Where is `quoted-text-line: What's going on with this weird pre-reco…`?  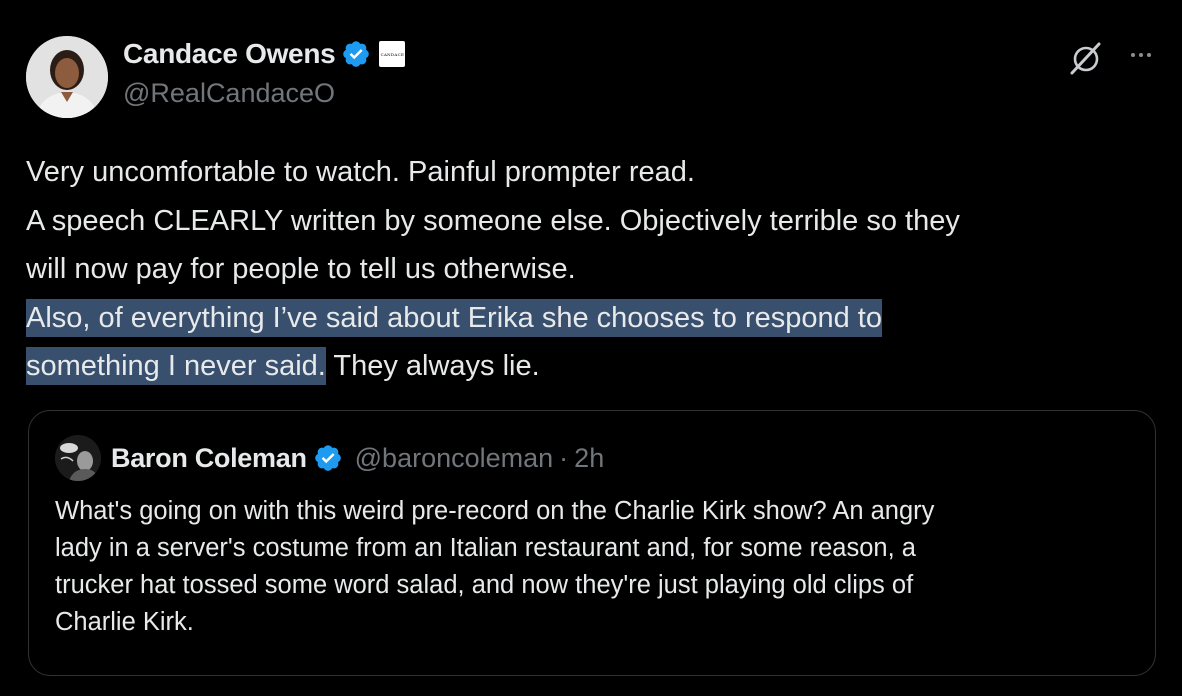
quoted-text-line: What's going on with this weird pre-reco… is located at coordinates (495, 511).